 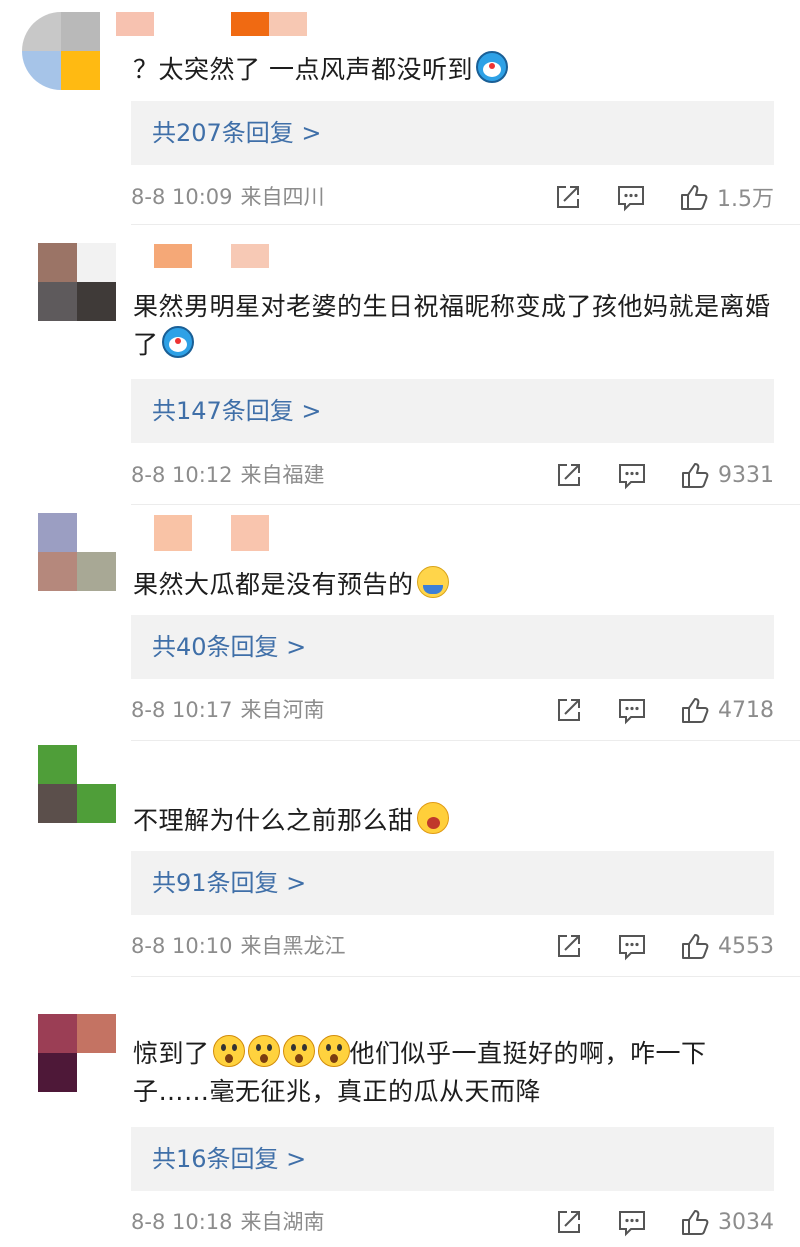 I want to click on comment-text: ？太突然了 一点风声都没听到, so click(x=453, y=70).